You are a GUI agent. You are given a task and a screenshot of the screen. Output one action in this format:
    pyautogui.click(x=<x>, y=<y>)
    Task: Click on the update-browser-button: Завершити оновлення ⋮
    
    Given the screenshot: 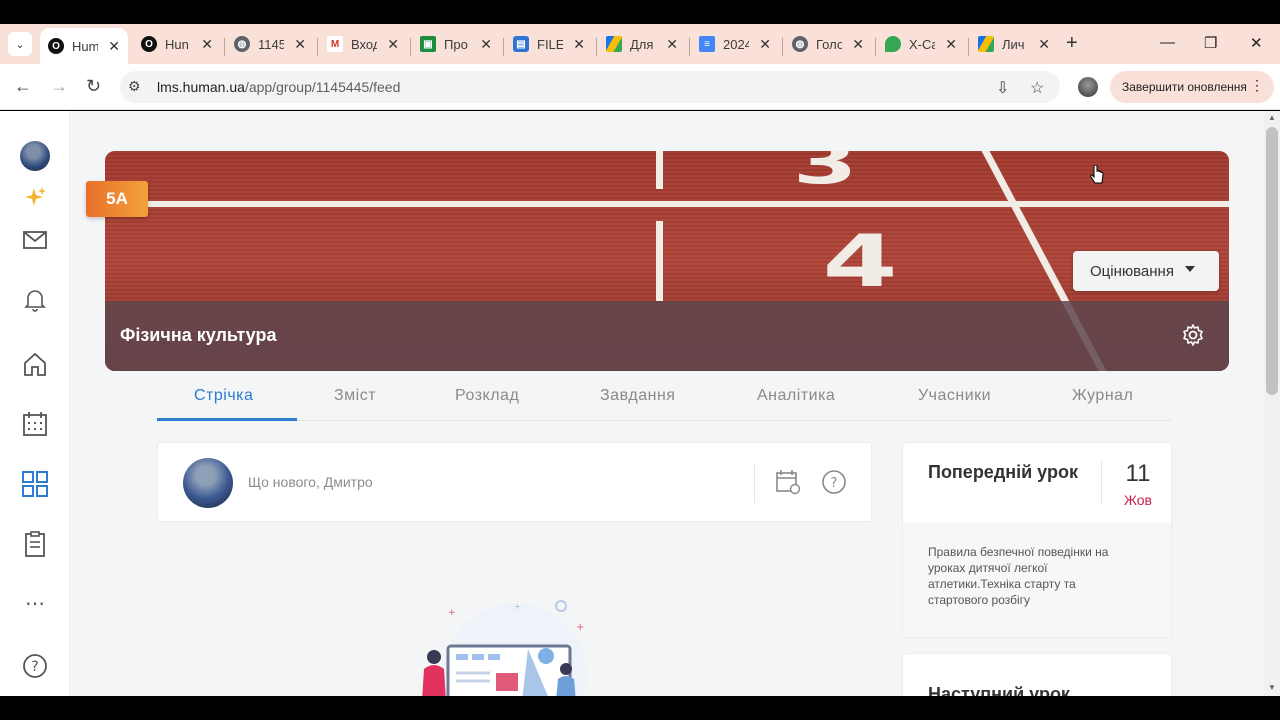 What is the action you would take?
    pyautogui.click(x=1192, y=87)
    